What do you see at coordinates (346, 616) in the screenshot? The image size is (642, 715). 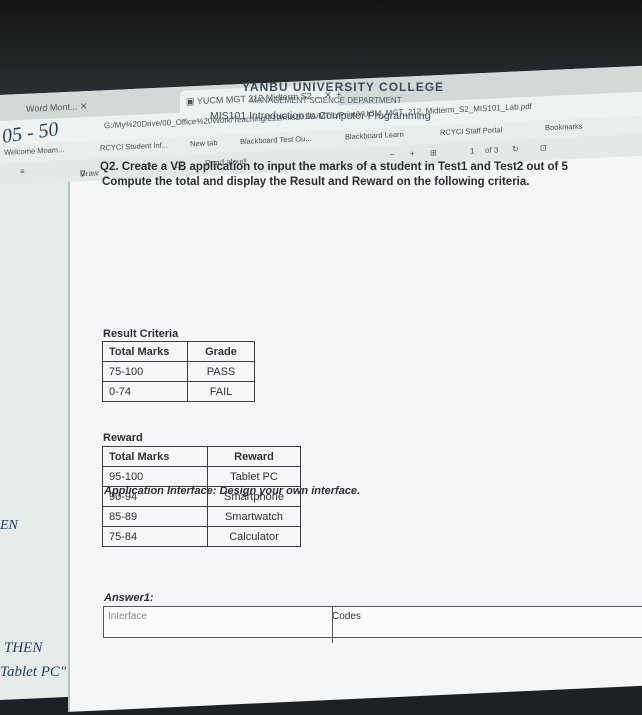 I see `answer-codes-cell: Codes` at bounding box center [346, 616].